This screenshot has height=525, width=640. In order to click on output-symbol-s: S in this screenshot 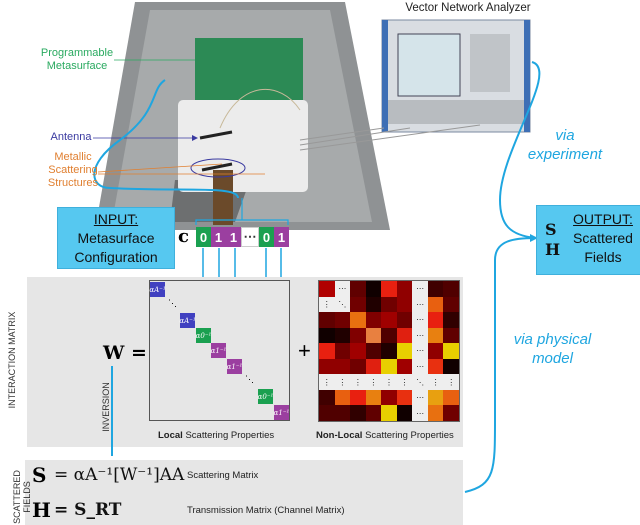, I will do `click(551, 229)`.